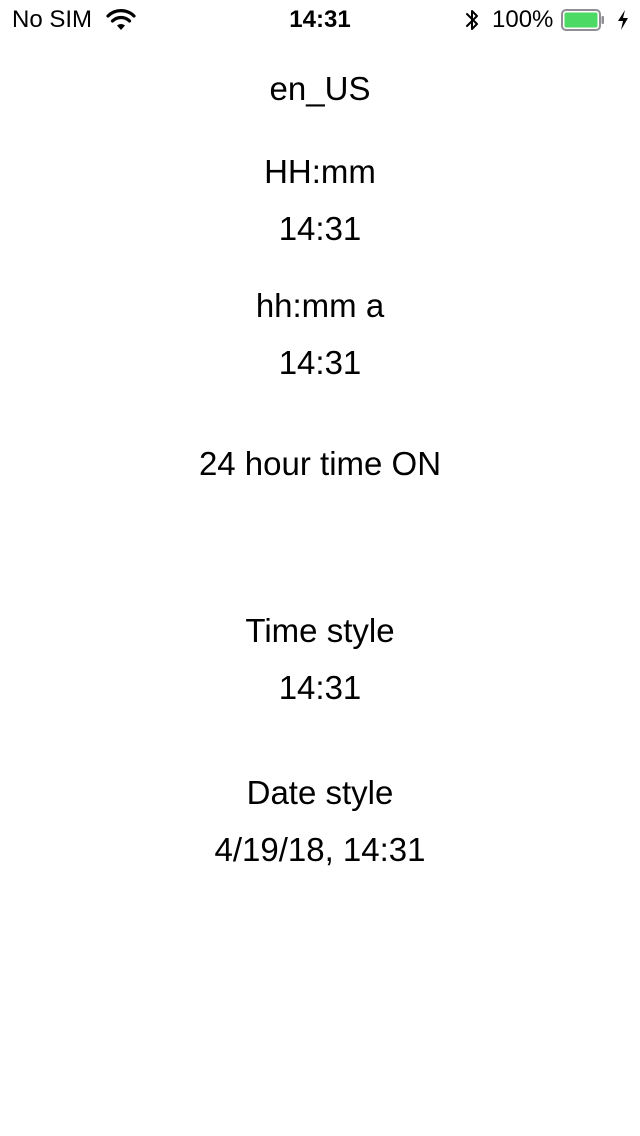 The image size is (640, 1136). What do you see at coordinates (623, 20) in the screenshot?
I see `charging-bolt-icon` at bounding box center [623, 20].